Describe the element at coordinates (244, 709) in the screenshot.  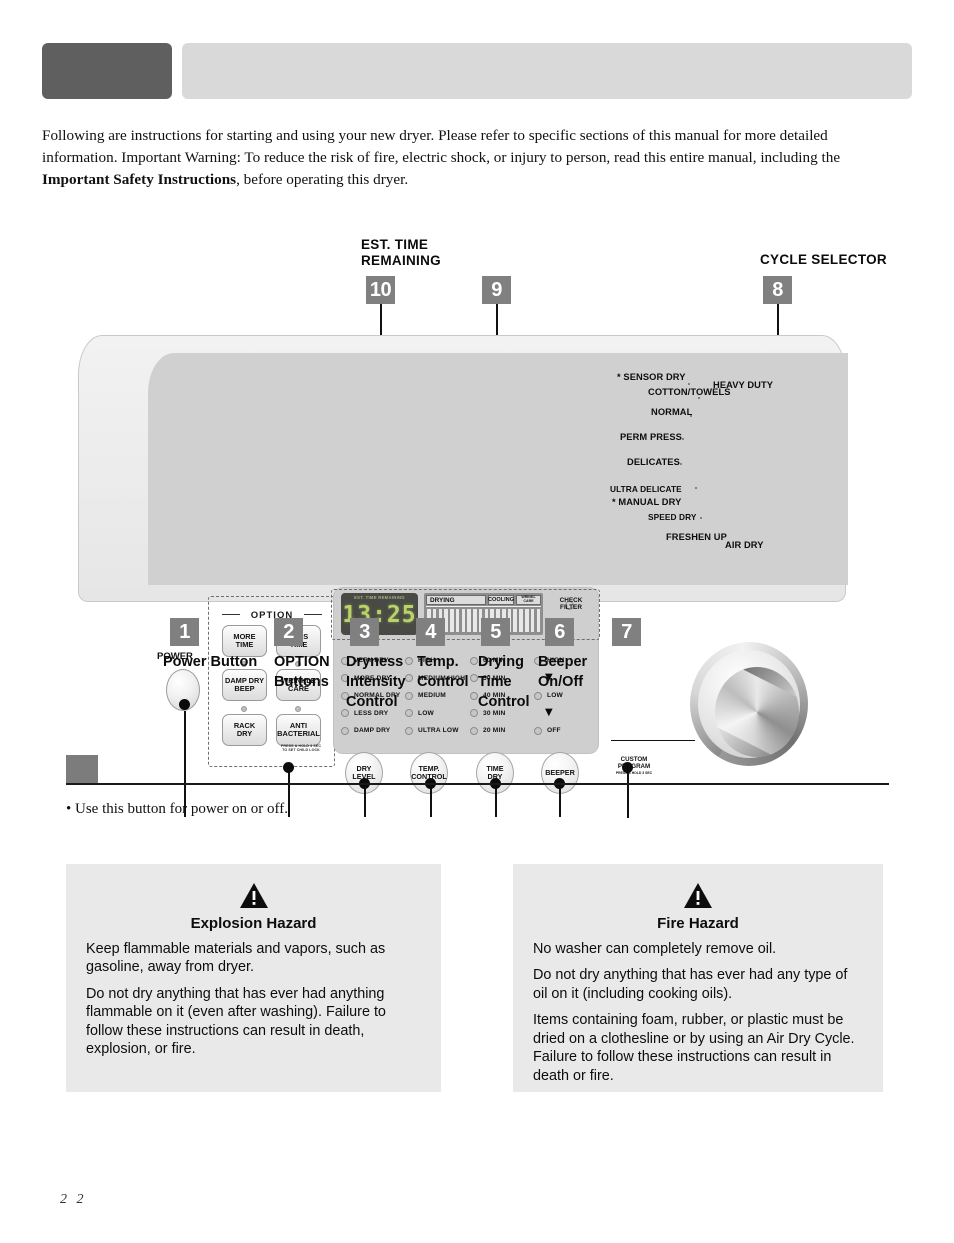
I see `option-led-rack-dry` at that location.